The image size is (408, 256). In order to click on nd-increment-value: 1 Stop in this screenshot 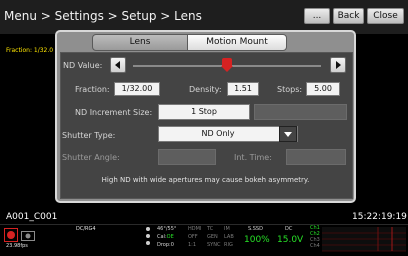, I will do `click(204, 111)`.